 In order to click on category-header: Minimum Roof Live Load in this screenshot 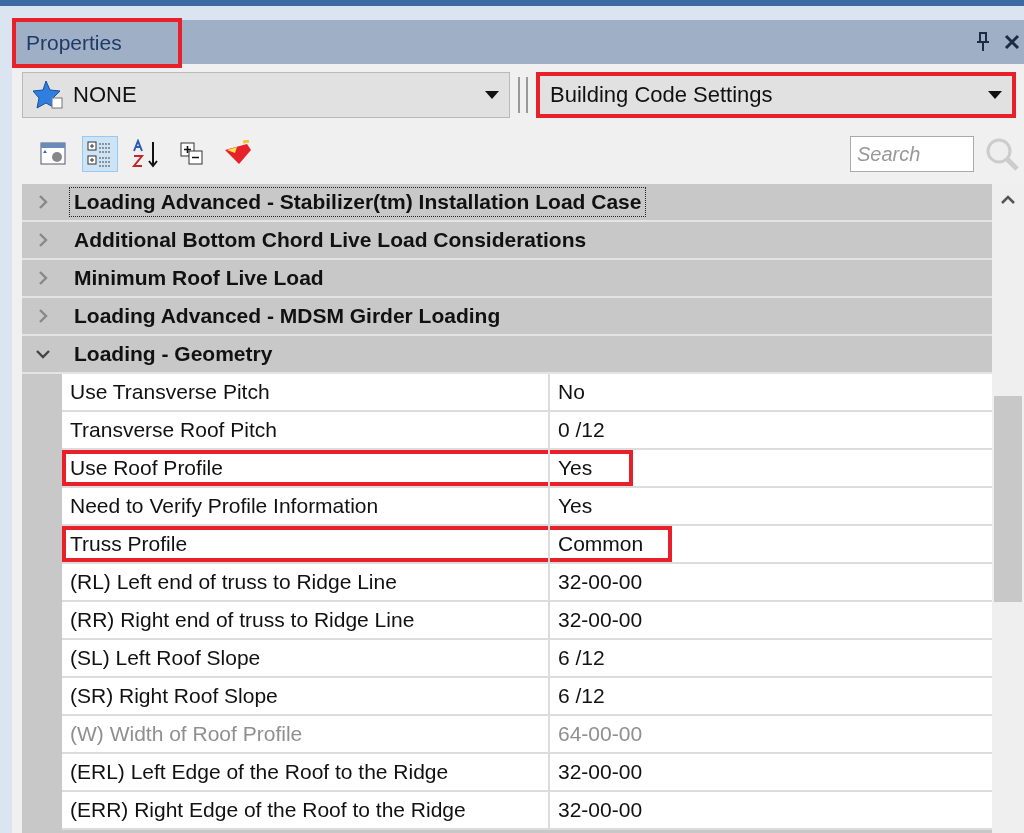, I will do `click(199, 278)`.